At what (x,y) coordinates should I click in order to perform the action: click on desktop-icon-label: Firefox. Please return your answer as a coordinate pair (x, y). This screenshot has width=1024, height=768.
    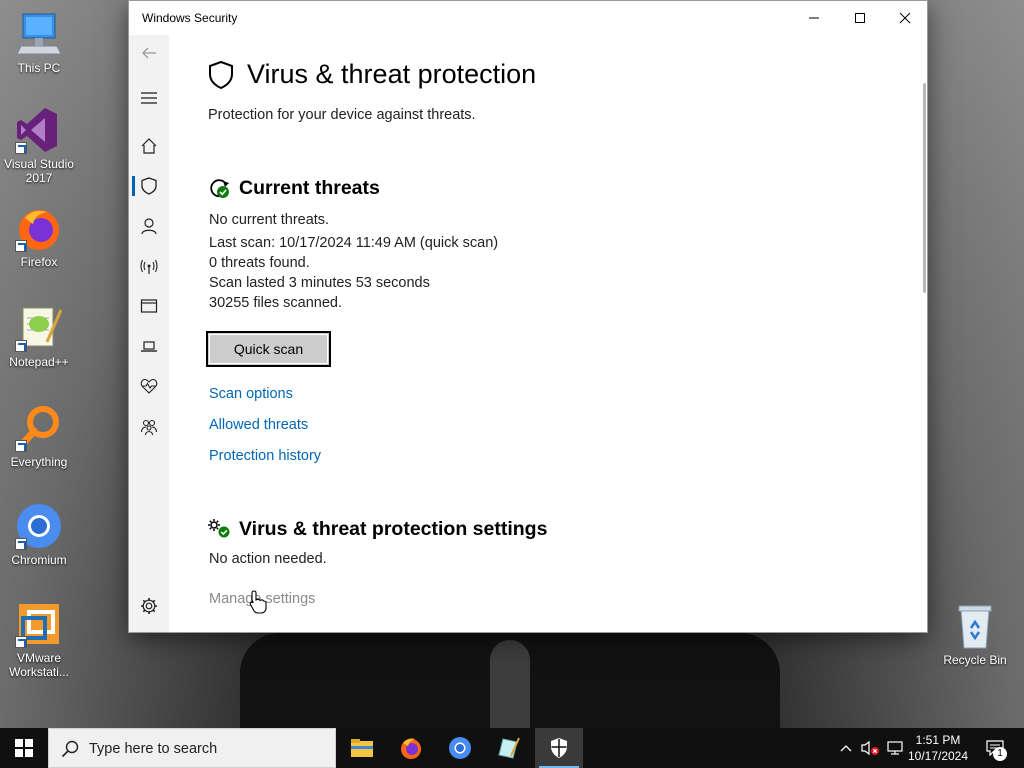
    Looking at the image, I should click on (39, 262).